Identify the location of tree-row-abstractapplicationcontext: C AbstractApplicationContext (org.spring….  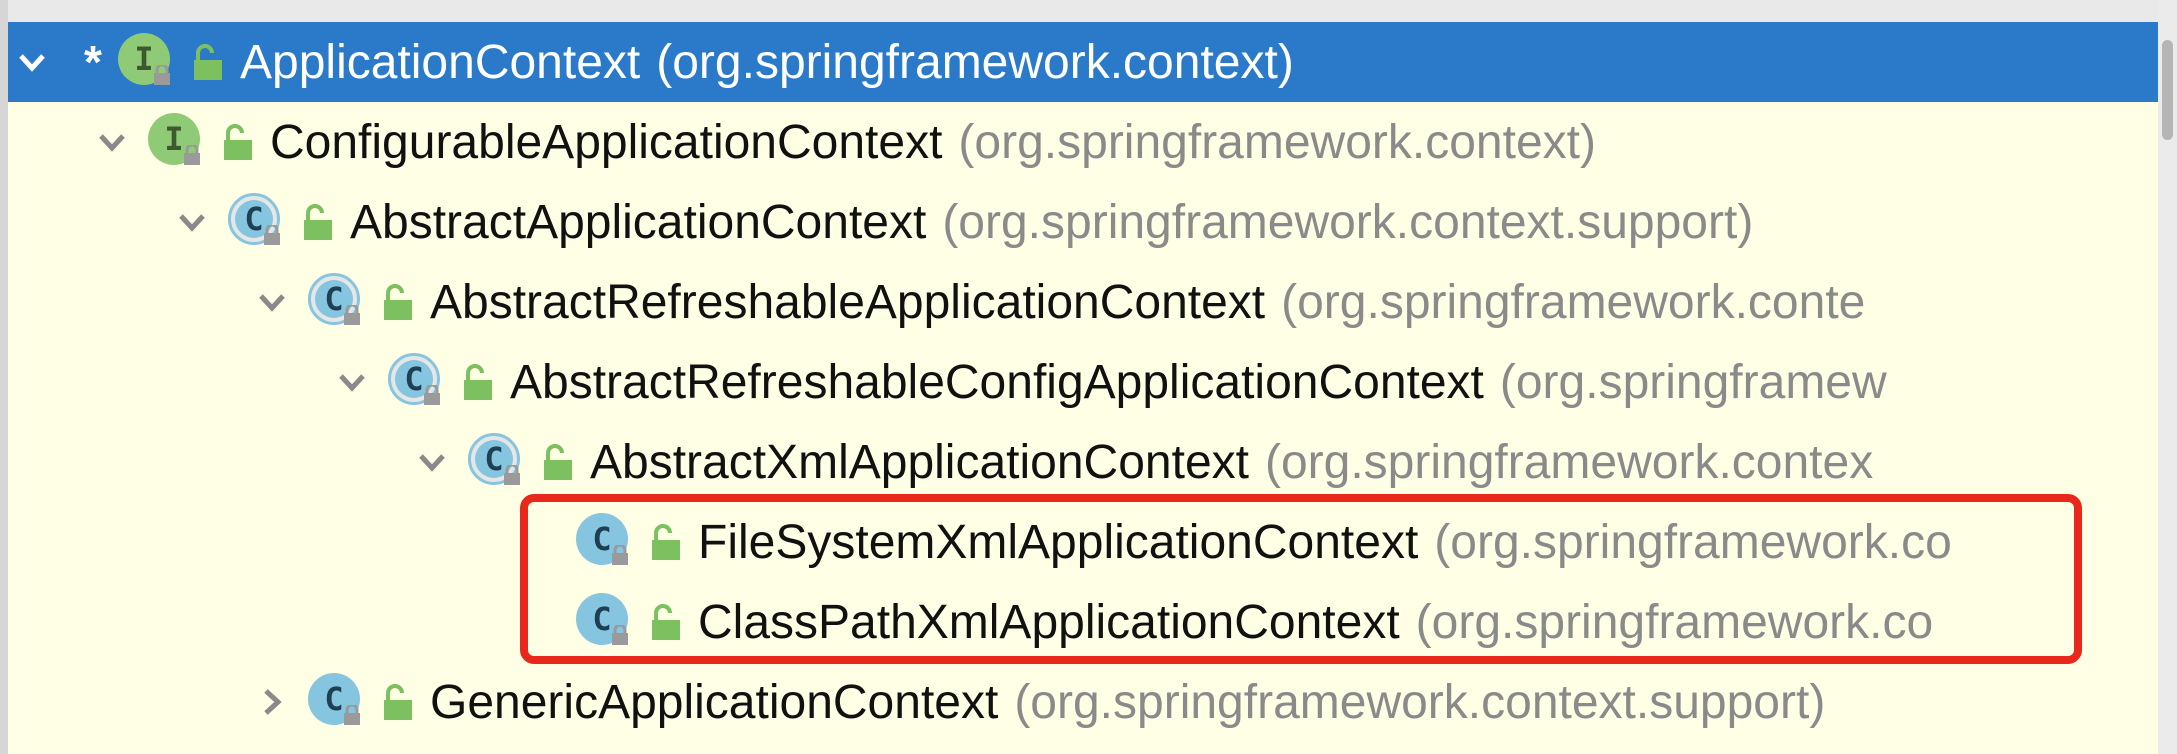
(1083, 222).